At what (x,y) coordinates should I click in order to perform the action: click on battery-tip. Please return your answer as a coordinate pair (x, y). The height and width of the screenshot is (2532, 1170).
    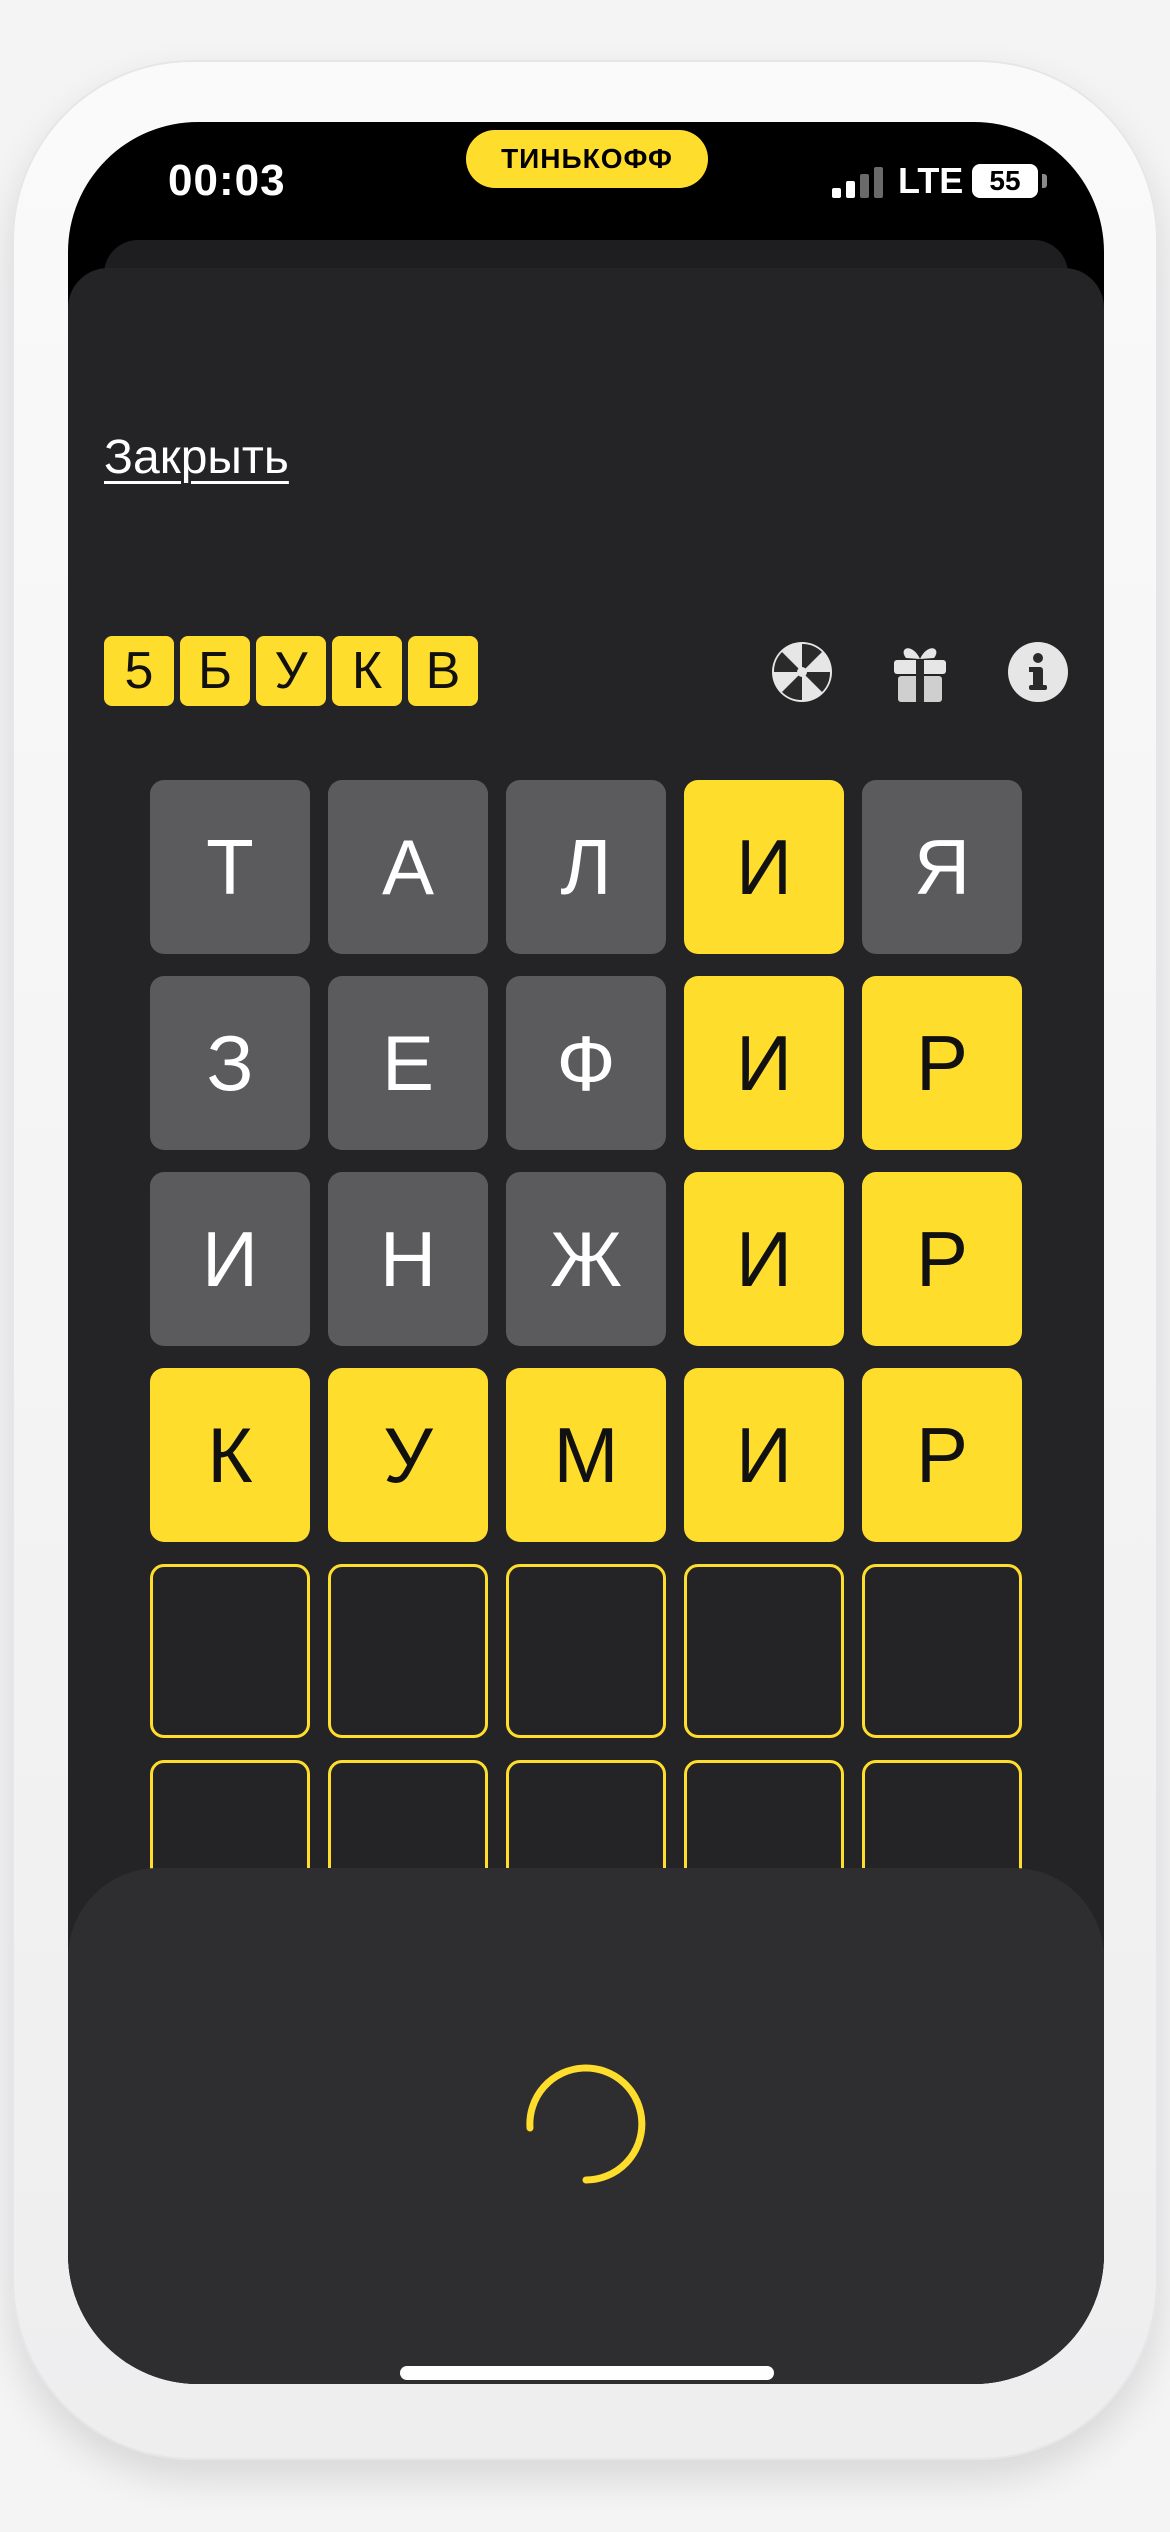
    Looking at the image, I should click on (1044, 181).